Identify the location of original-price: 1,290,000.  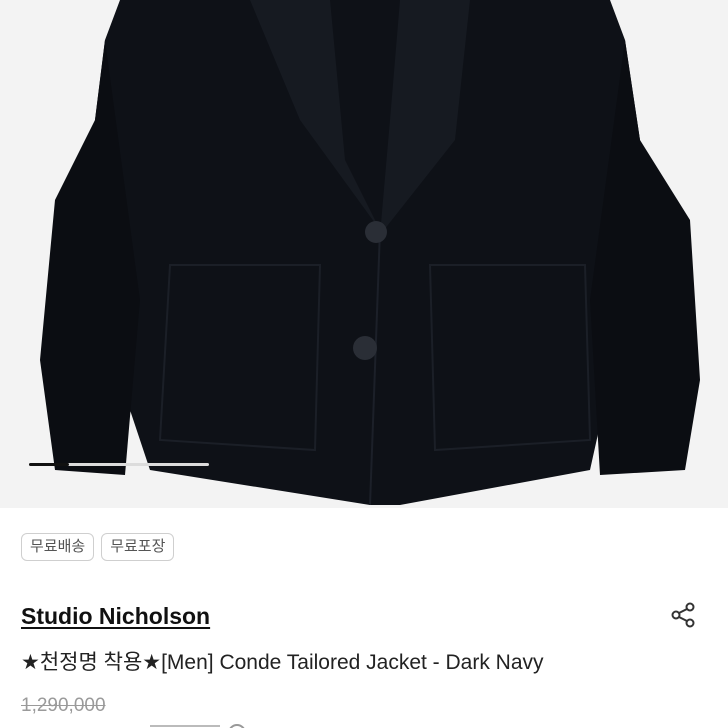
(63, 705).